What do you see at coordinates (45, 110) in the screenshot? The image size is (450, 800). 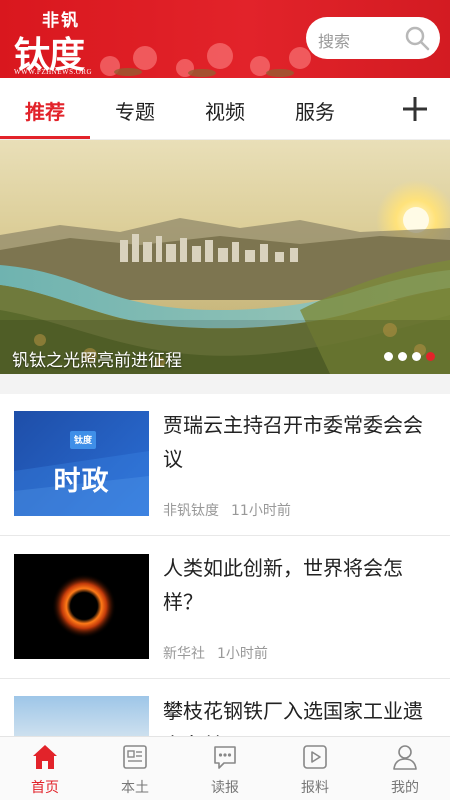 I see `tab-recommend: 推荐` at bounding box center [45, 110].